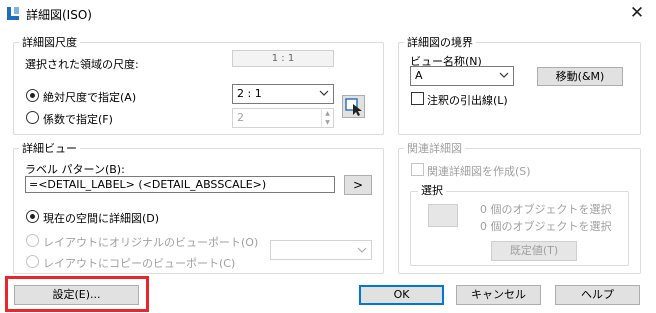 This screenshot has height=313, width=656. What do you see at coordinates (139, 263) in the screenshot?
I see `layout-copy-label: レイアウトにコピーのビューポート(C)` at bounding box center [139, 263].